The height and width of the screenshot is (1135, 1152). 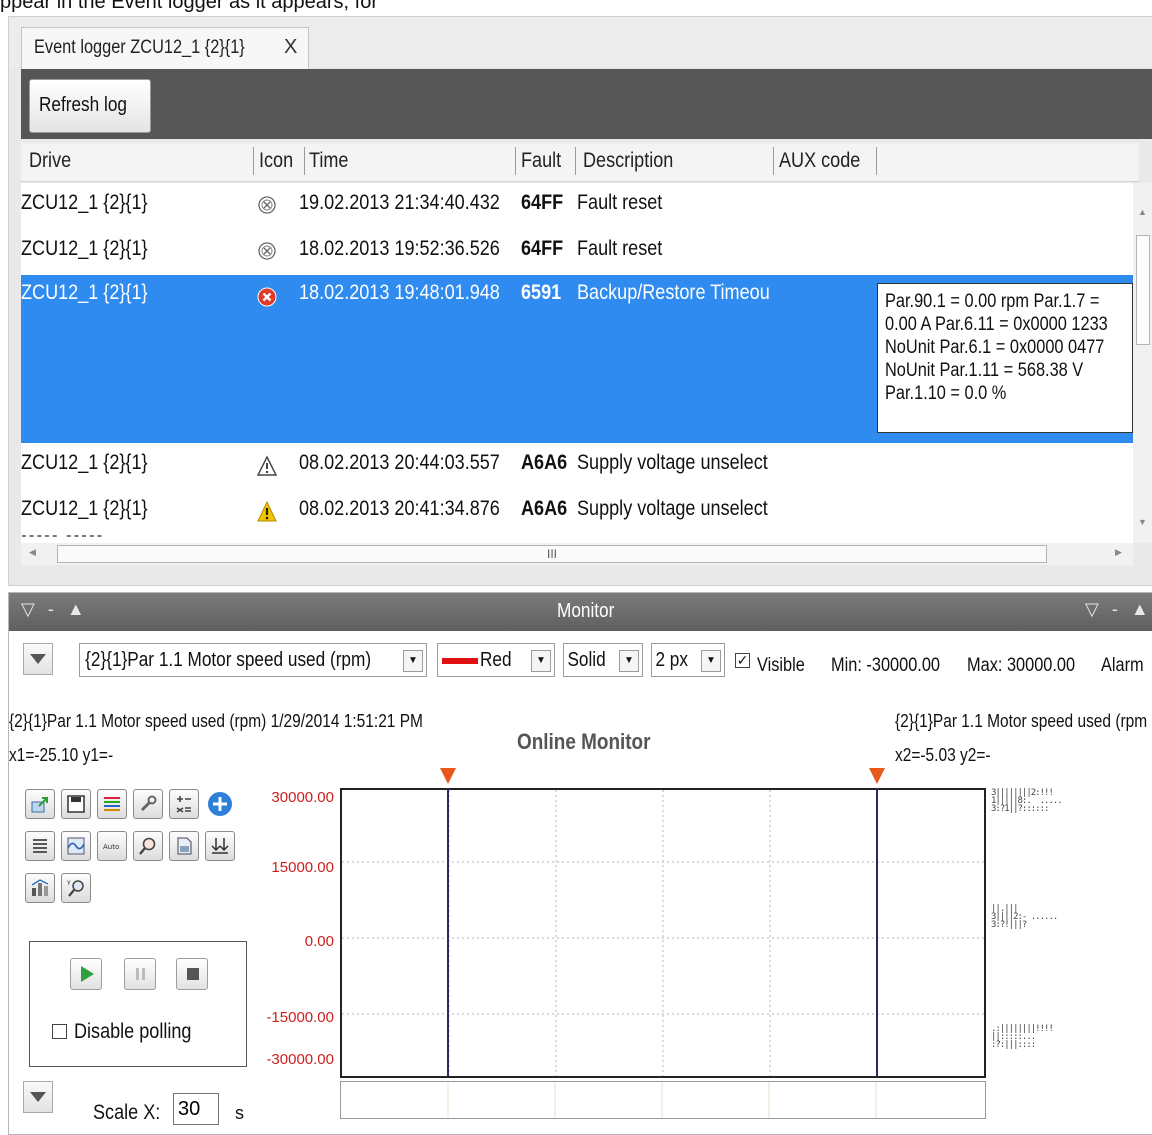 I want to click on waveform-icon, so click(x=76, y=846).